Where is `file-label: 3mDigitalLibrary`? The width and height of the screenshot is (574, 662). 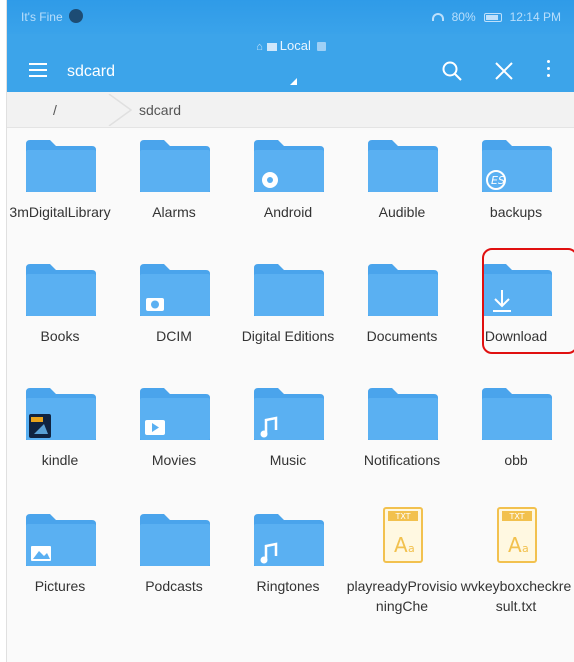 file-label: 3mDigitalLibrary is located at coordinates (60, 212).